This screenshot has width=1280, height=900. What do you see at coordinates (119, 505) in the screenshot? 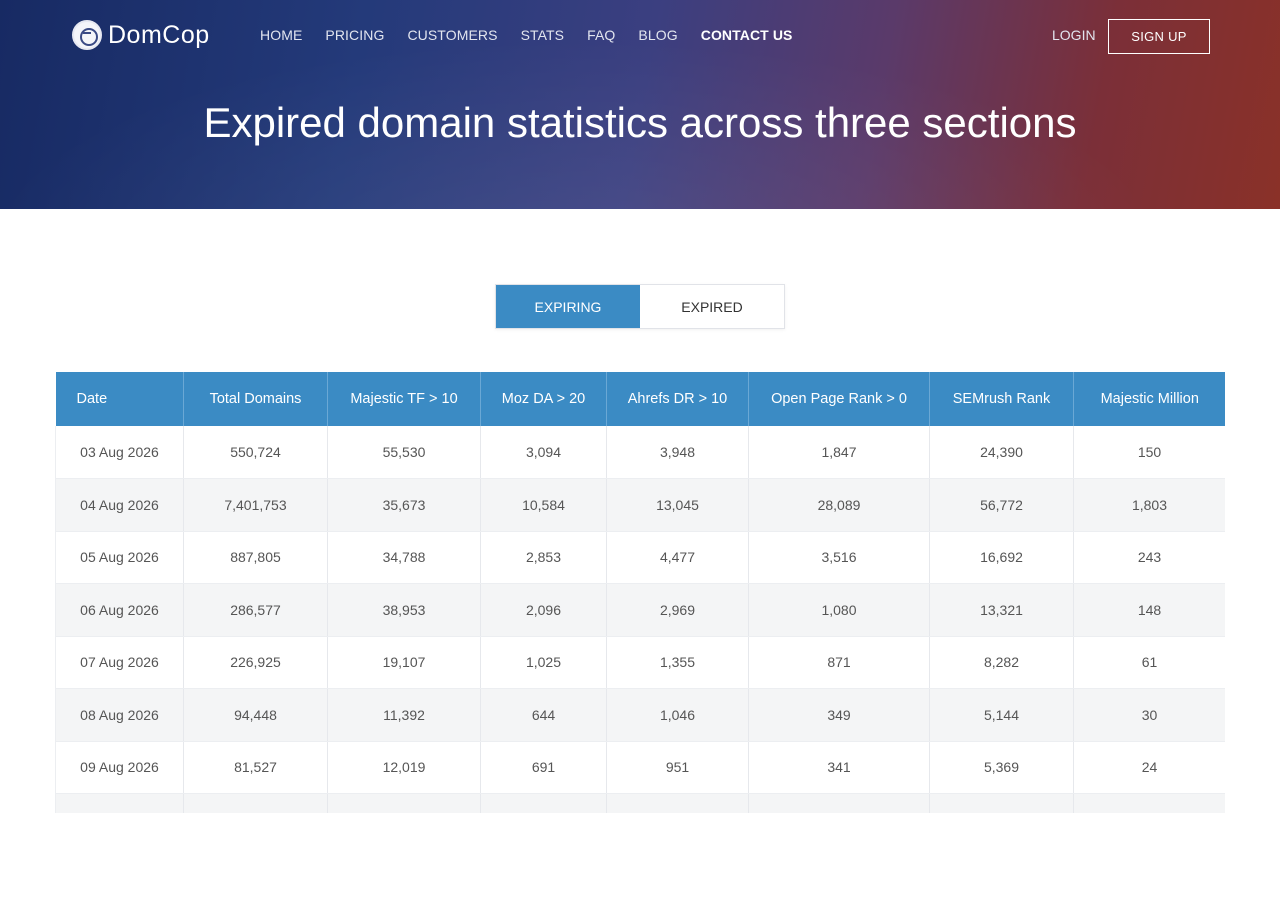
I see `table-cell: 04 Aug 2026` at bounding box center [119, 505].